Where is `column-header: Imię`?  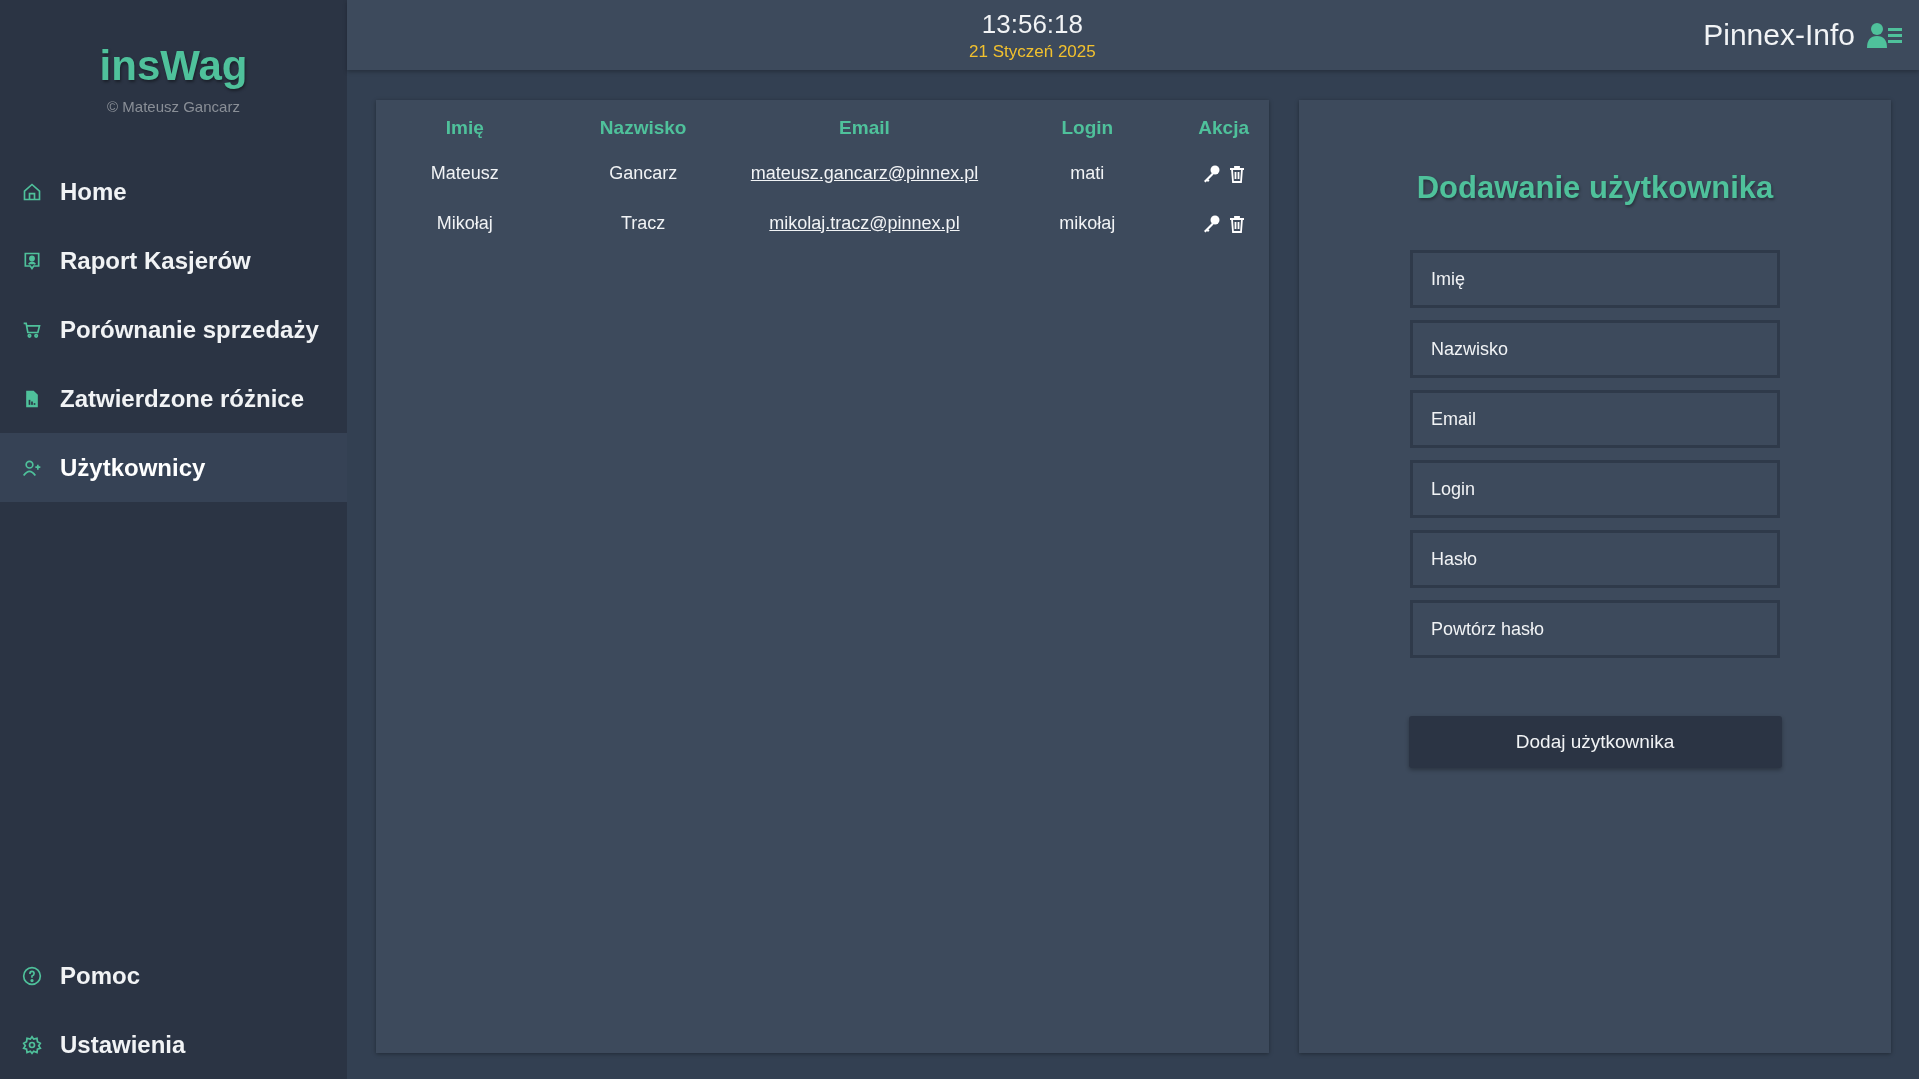
column-header: Imię is located at coordinates (464, 127).